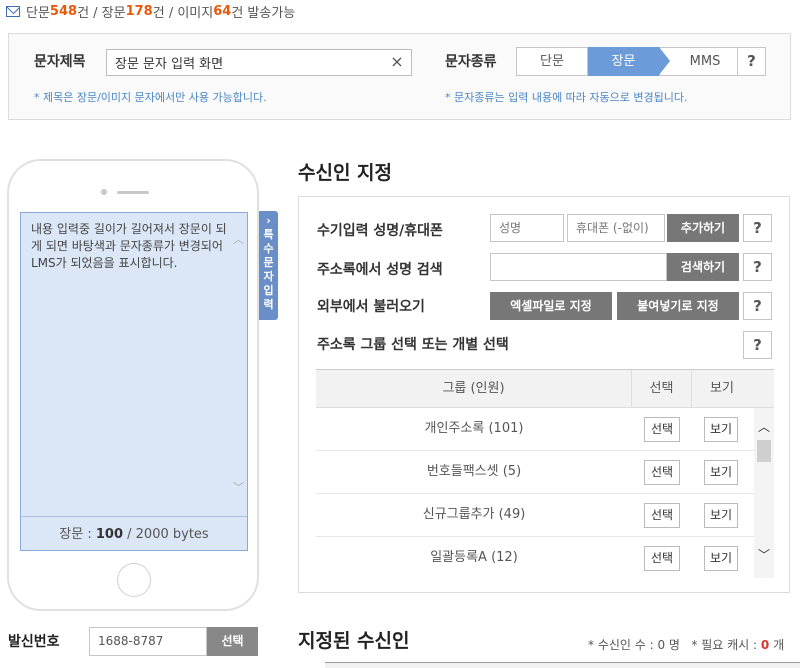  Describe the element at coordinates (474, 514) in the screenshot. I see `group-name: 신규그룹추가 (49)` at that location.